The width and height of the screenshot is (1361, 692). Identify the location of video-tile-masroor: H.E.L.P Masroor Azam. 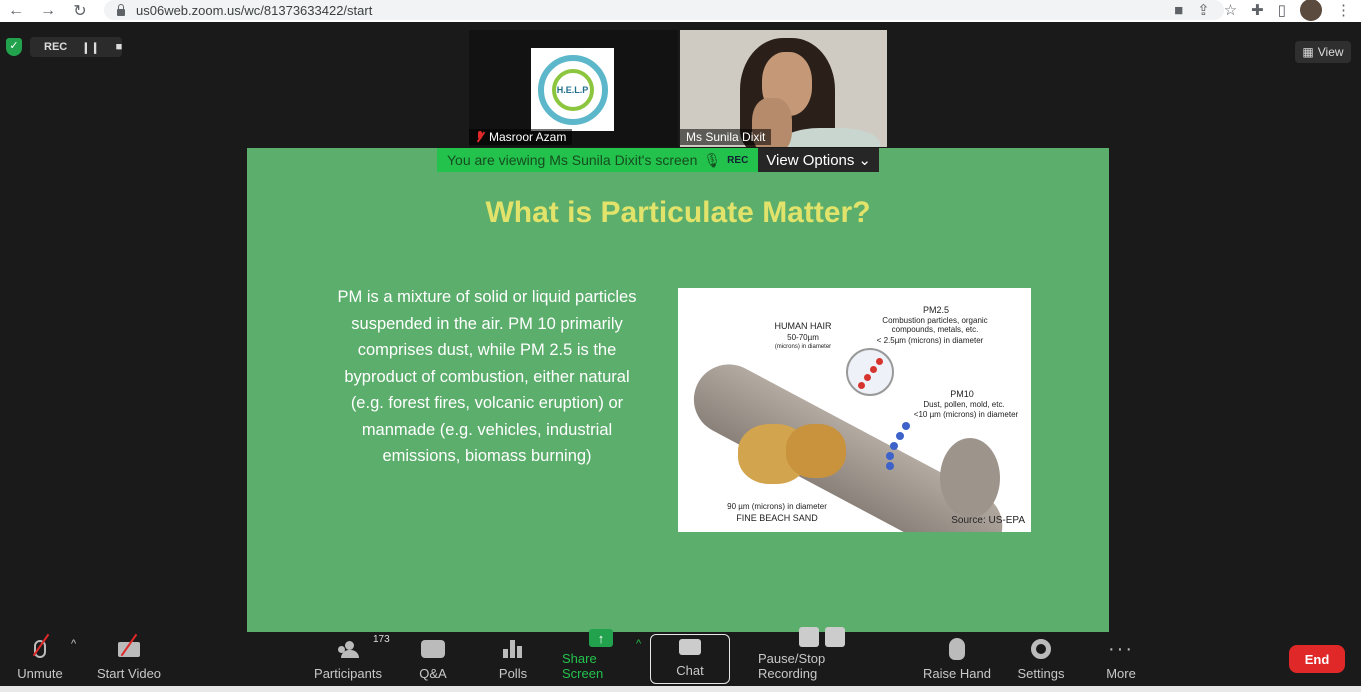
(573, 88).